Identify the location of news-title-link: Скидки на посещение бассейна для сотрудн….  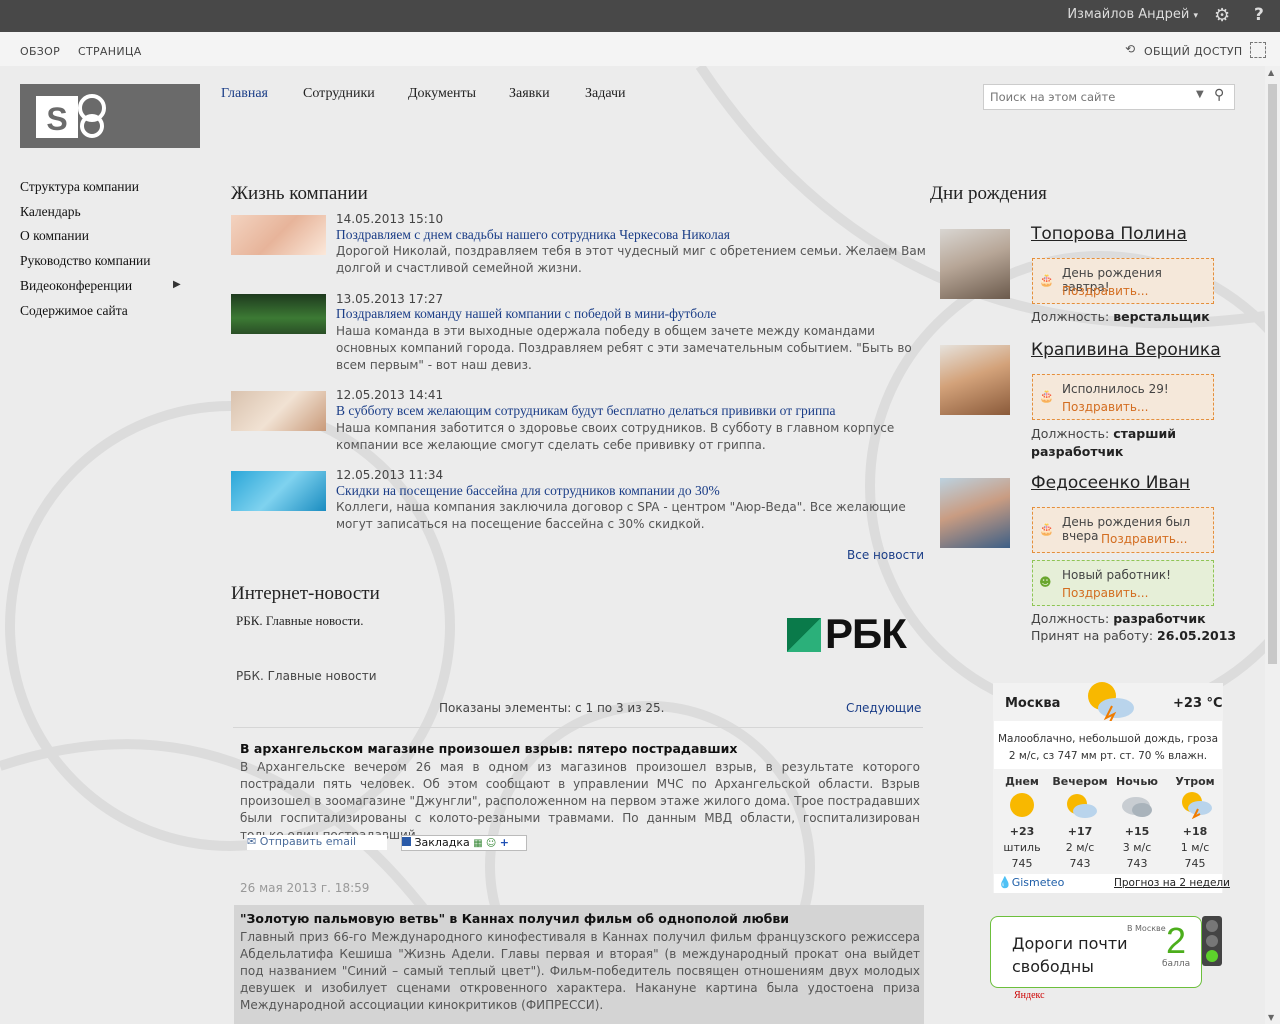
(528, 491).